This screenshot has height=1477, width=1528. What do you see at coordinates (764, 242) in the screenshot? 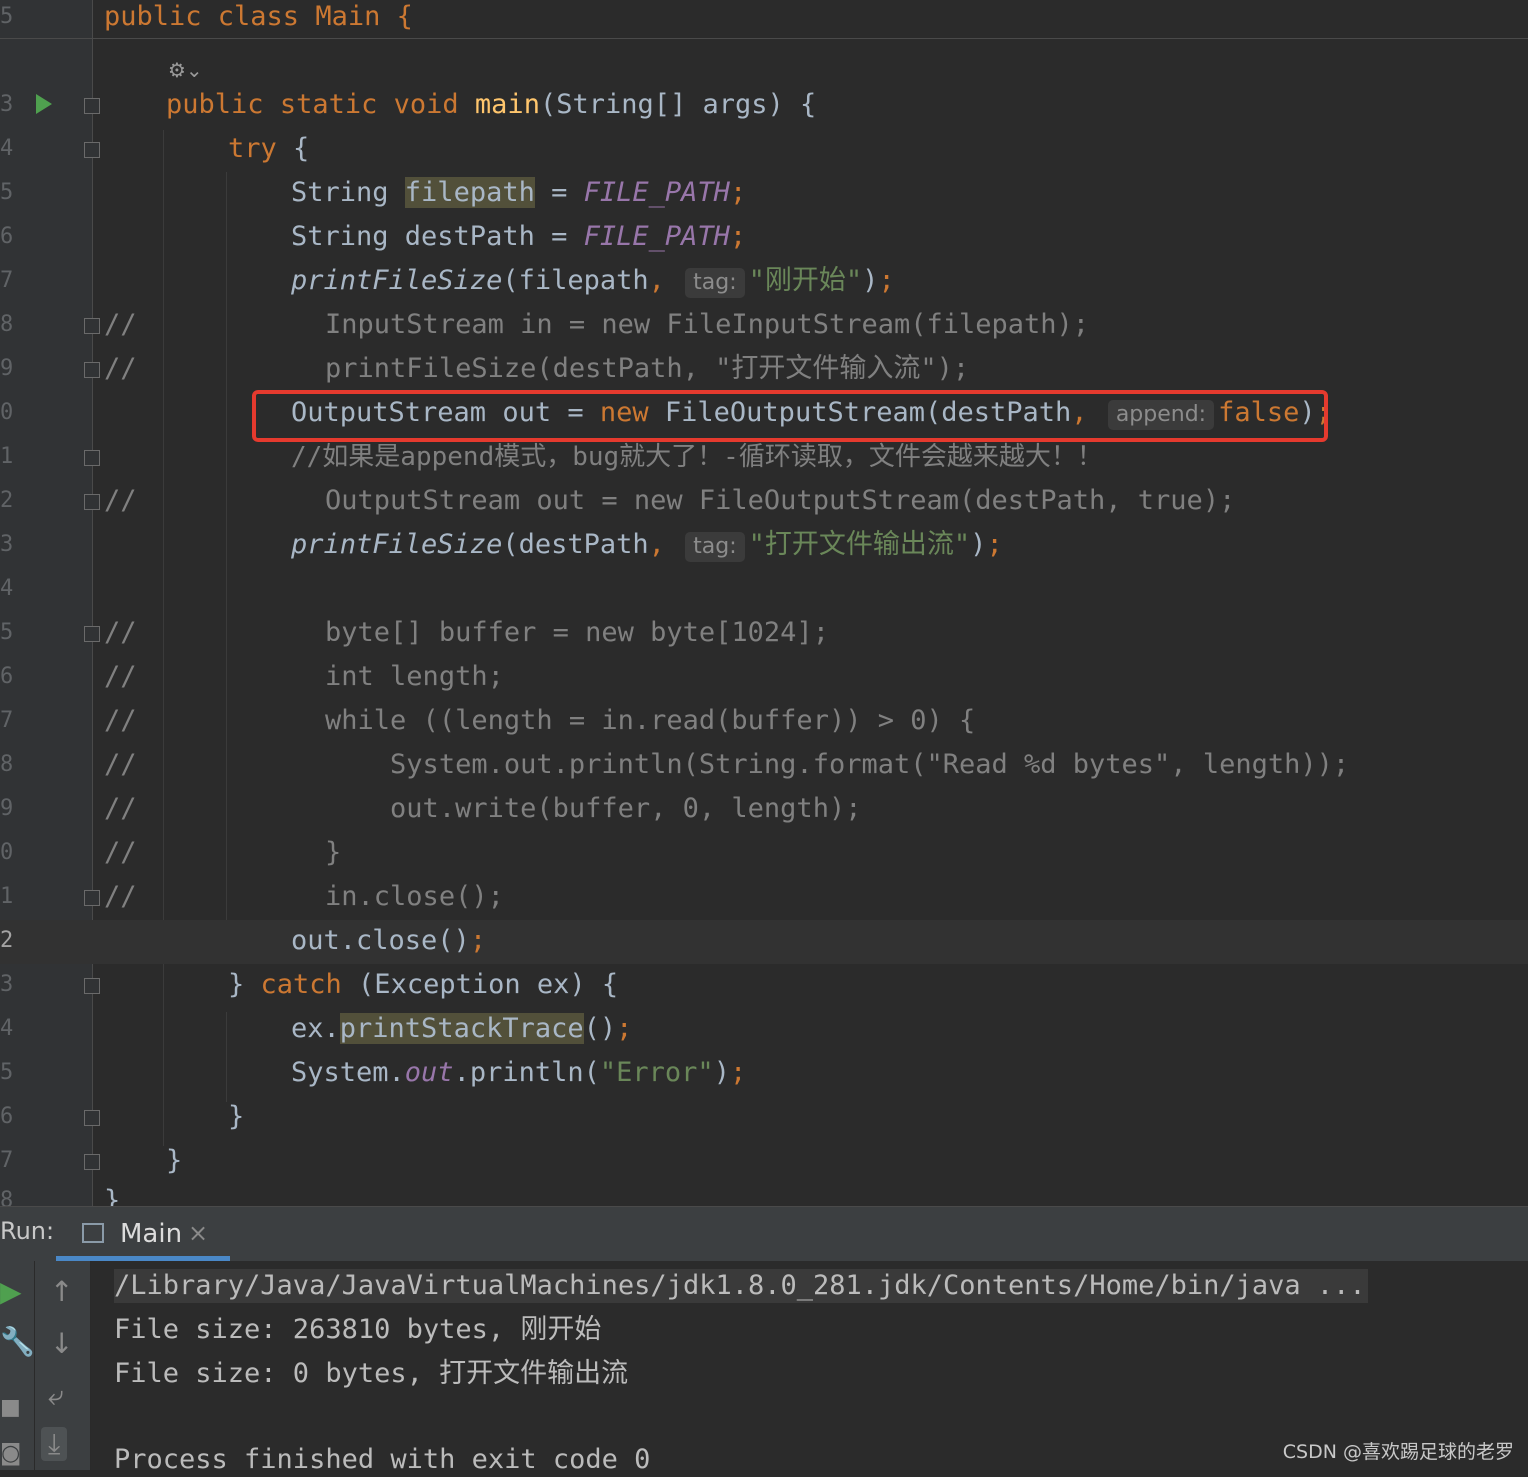
I see `code-line: 6 String destPath = FILE_PATH;` at bounding box center [764, 242].